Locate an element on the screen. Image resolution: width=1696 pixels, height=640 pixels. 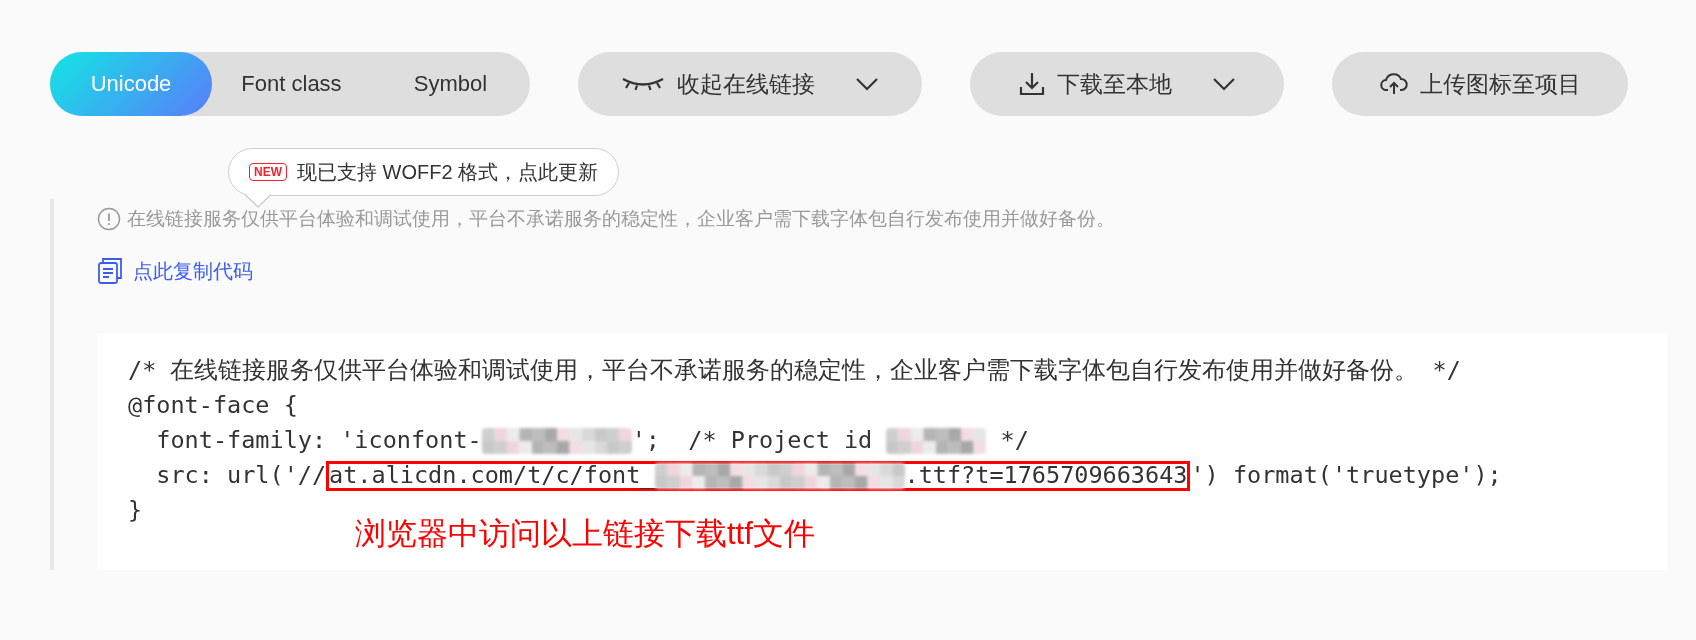
code-text: font-family: 'iconfont- is located at coordinates (318, 440).